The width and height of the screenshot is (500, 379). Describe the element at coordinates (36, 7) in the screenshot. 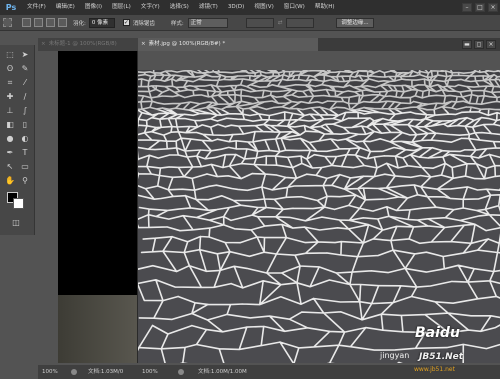

I see `menu-file: 文件(F)` at that location.